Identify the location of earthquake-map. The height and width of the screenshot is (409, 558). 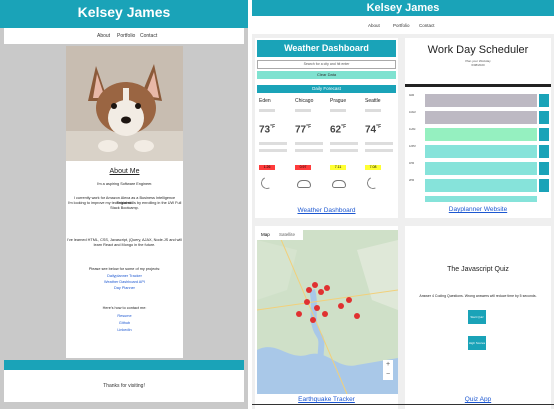
(327, 312).